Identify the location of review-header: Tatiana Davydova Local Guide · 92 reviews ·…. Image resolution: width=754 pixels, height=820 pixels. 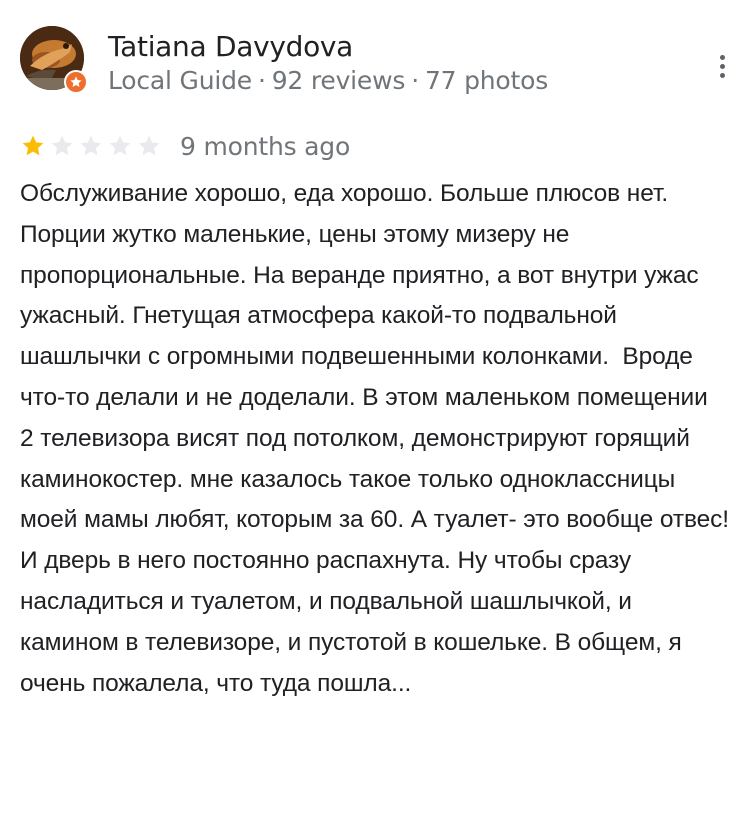
(377, 61).